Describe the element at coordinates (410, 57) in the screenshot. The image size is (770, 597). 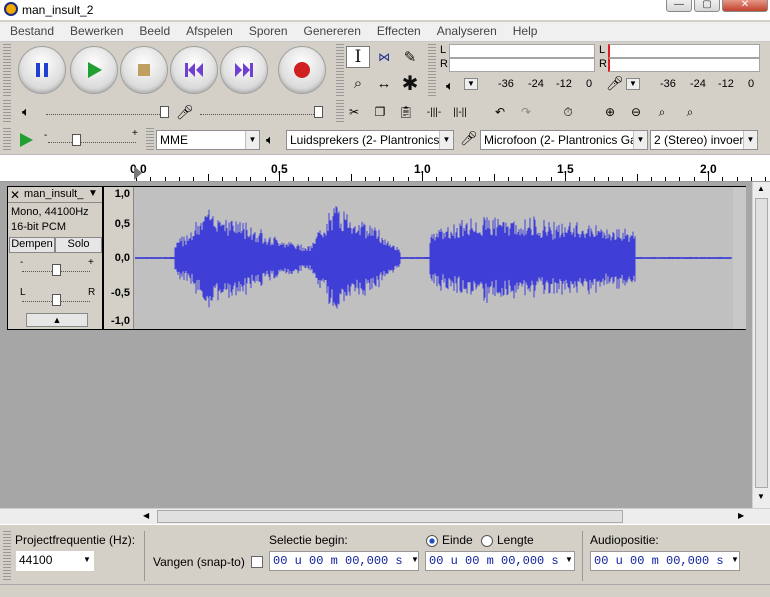
I see `draw-tool: ✎` at that location.